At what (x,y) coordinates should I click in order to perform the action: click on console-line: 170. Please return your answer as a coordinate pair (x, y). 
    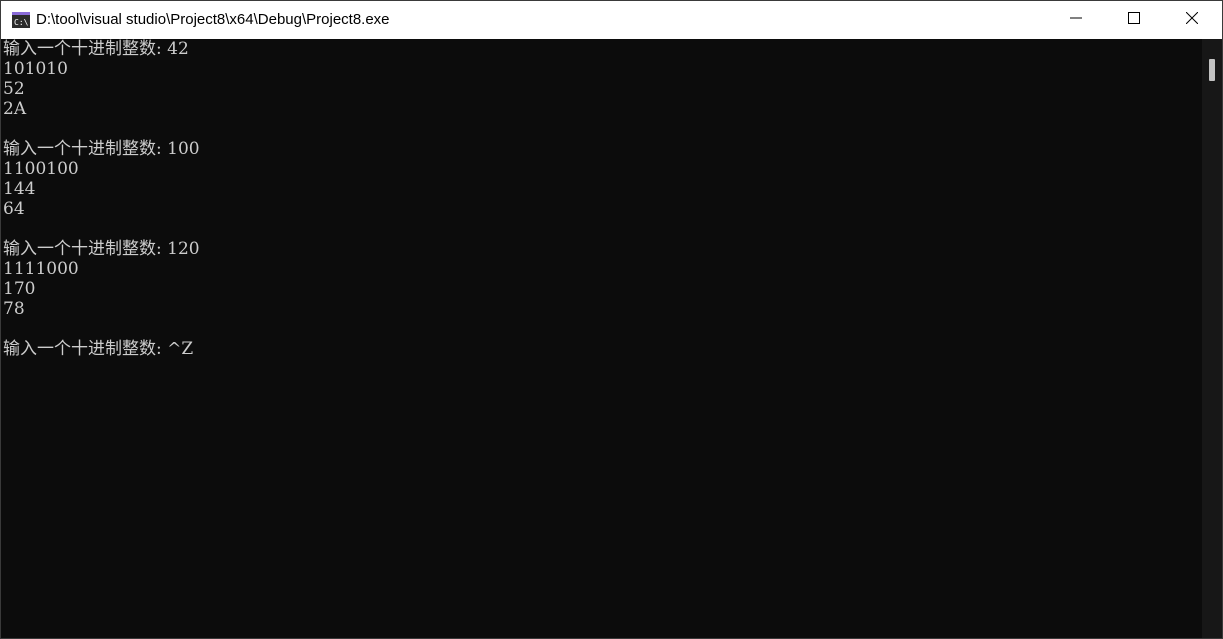
    Looking at the image, I should click on (19, 289).